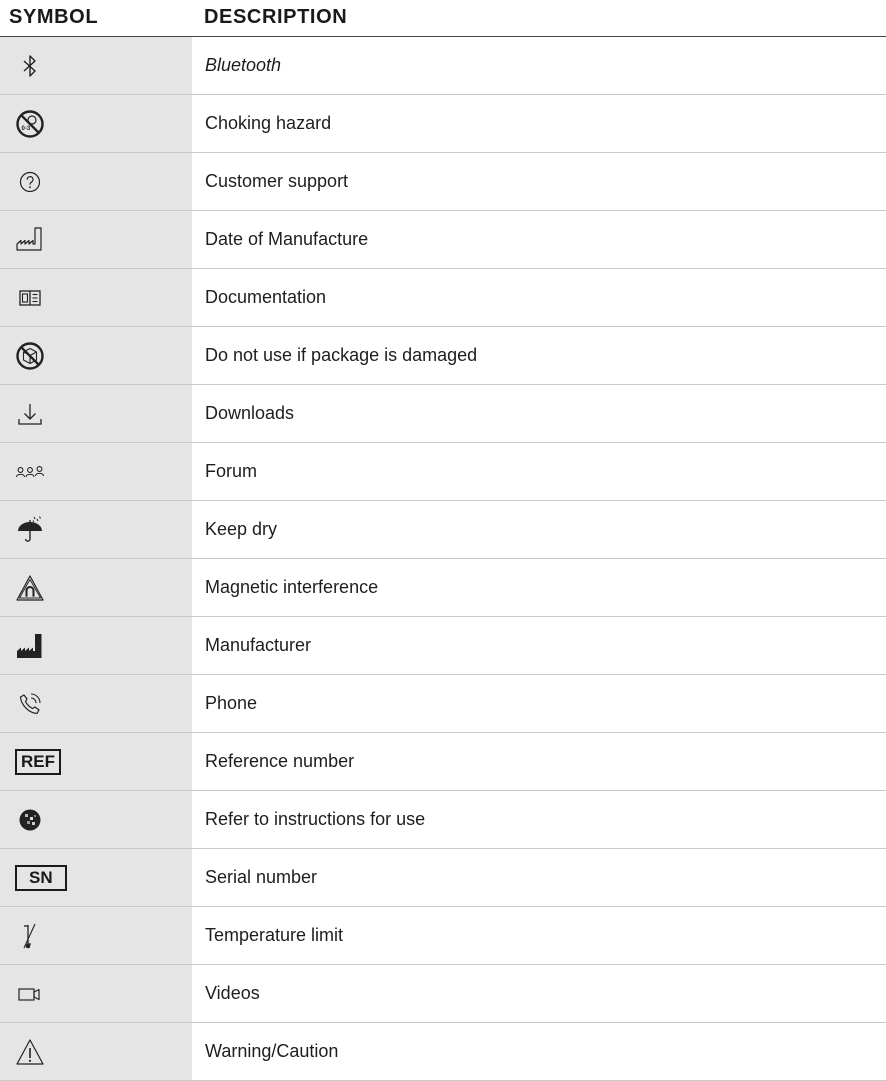  I want to click on description-column-header: DESCRIPTION, so click(276, 17).